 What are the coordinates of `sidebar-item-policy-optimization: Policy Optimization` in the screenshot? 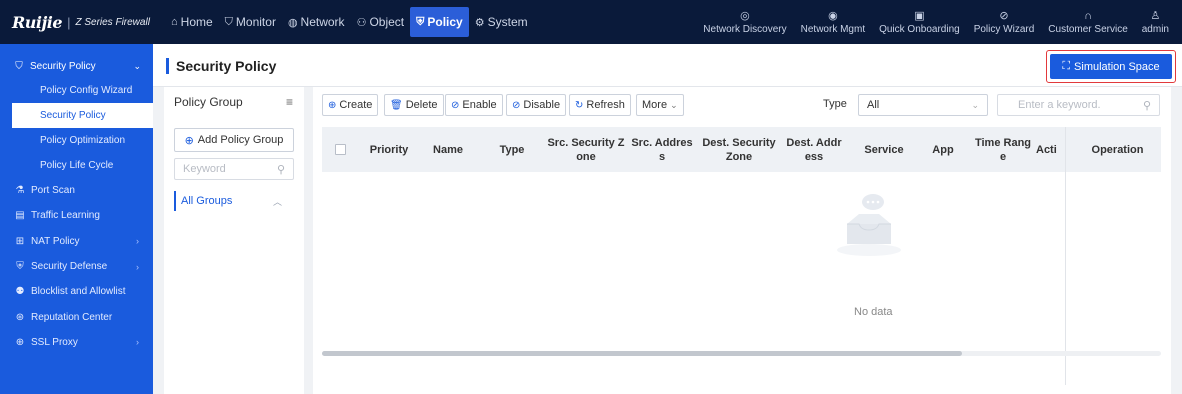 It's located at (76, 140).